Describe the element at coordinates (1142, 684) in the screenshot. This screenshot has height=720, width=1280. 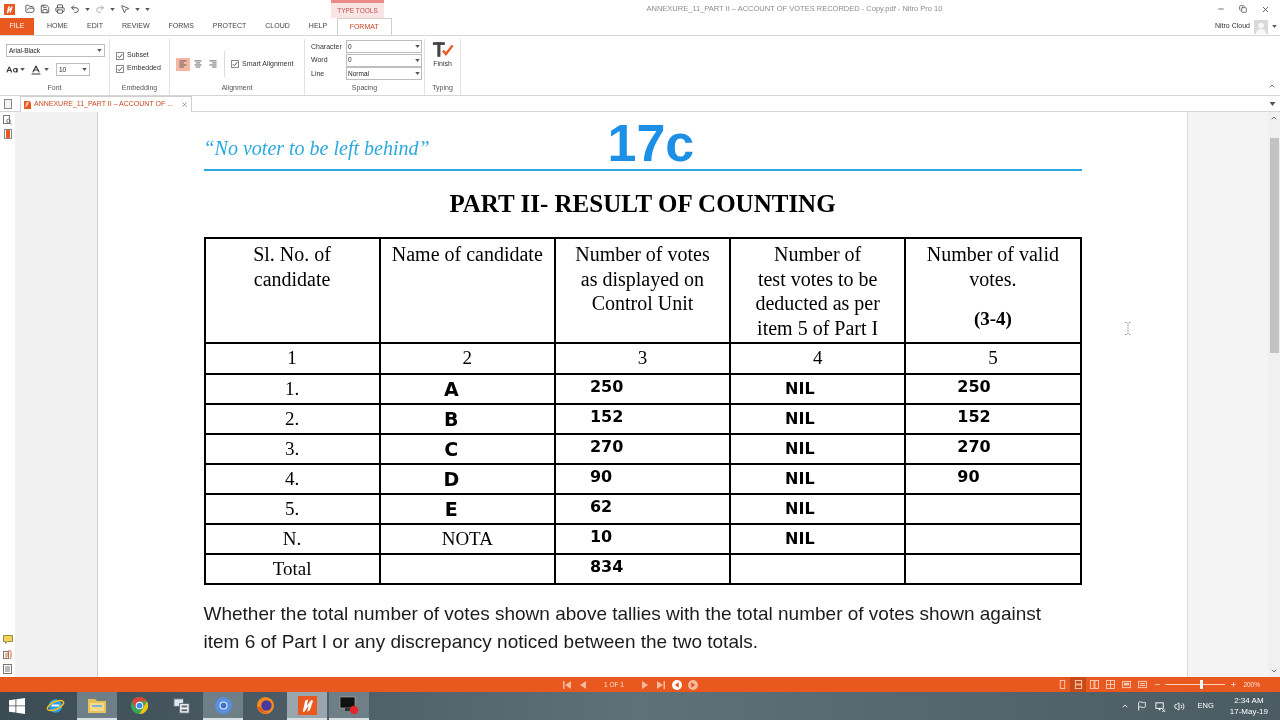
I see `presentation-view-icon` at that location.